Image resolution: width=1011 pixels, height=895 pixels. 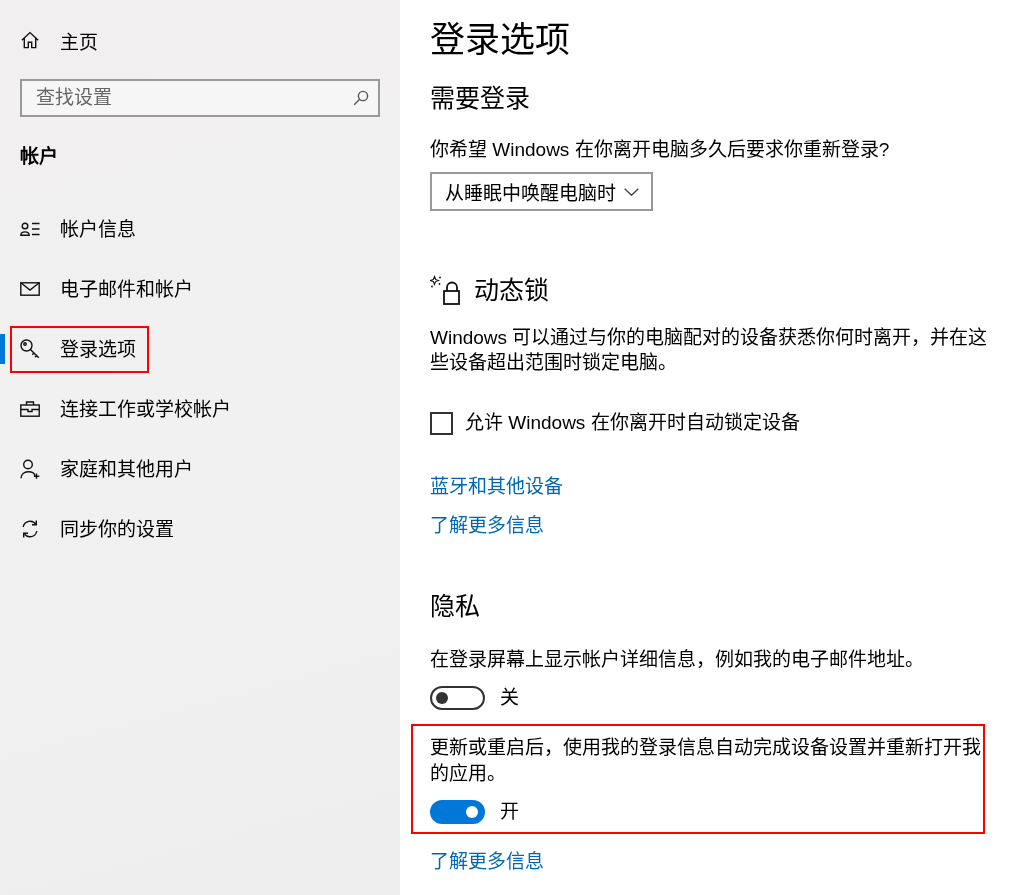 What do you see at coordinates (106, 289) in the screenshot?
I see `sidebar-item: 电子邮件和帐户` at bounding box center [106, 289].